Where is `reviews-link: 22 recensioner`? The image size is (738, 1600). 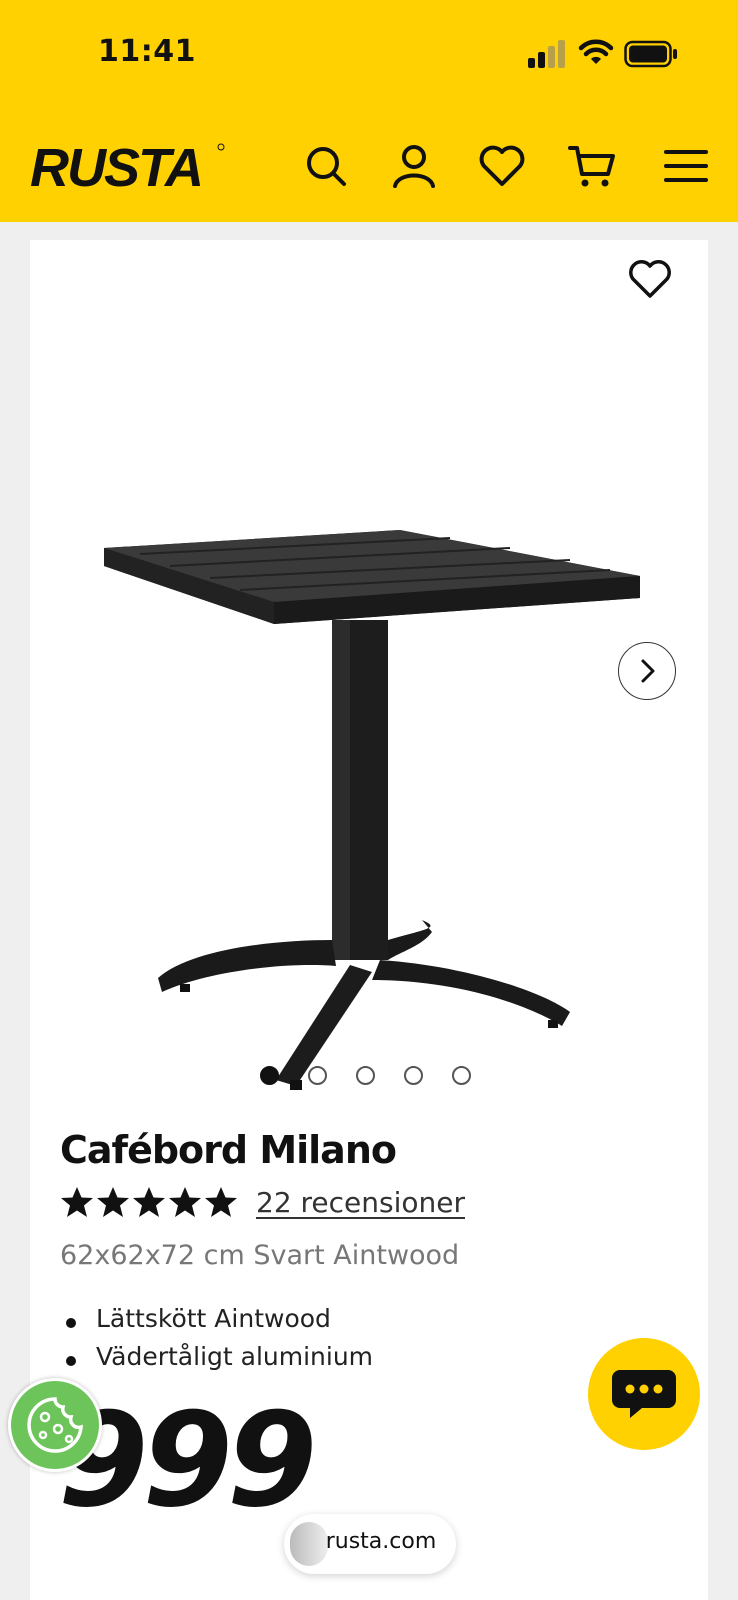
reviews-link: 22 recensioner is located at coordinates (360, 1202).